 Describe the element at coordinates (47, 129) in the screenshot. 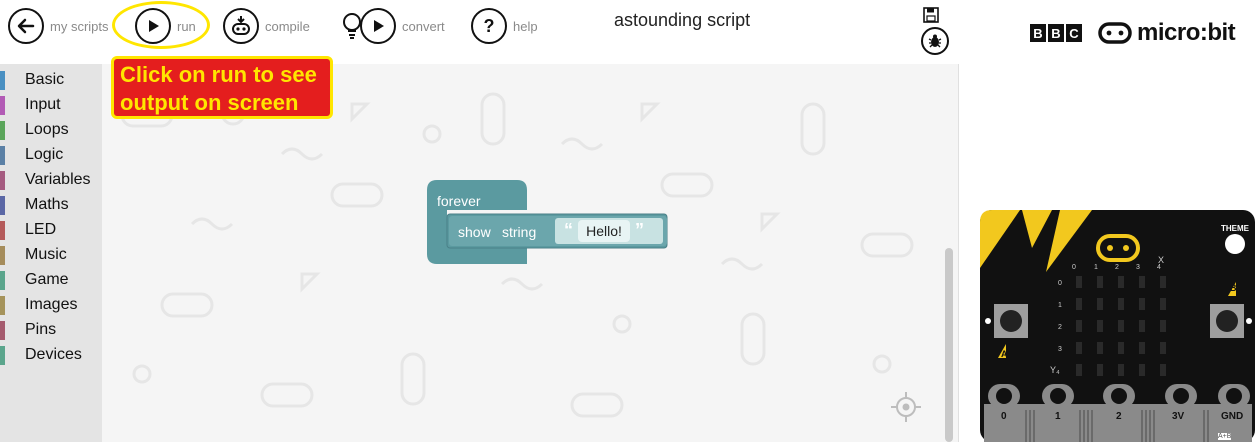

I see `category-label: Loops` at that location.